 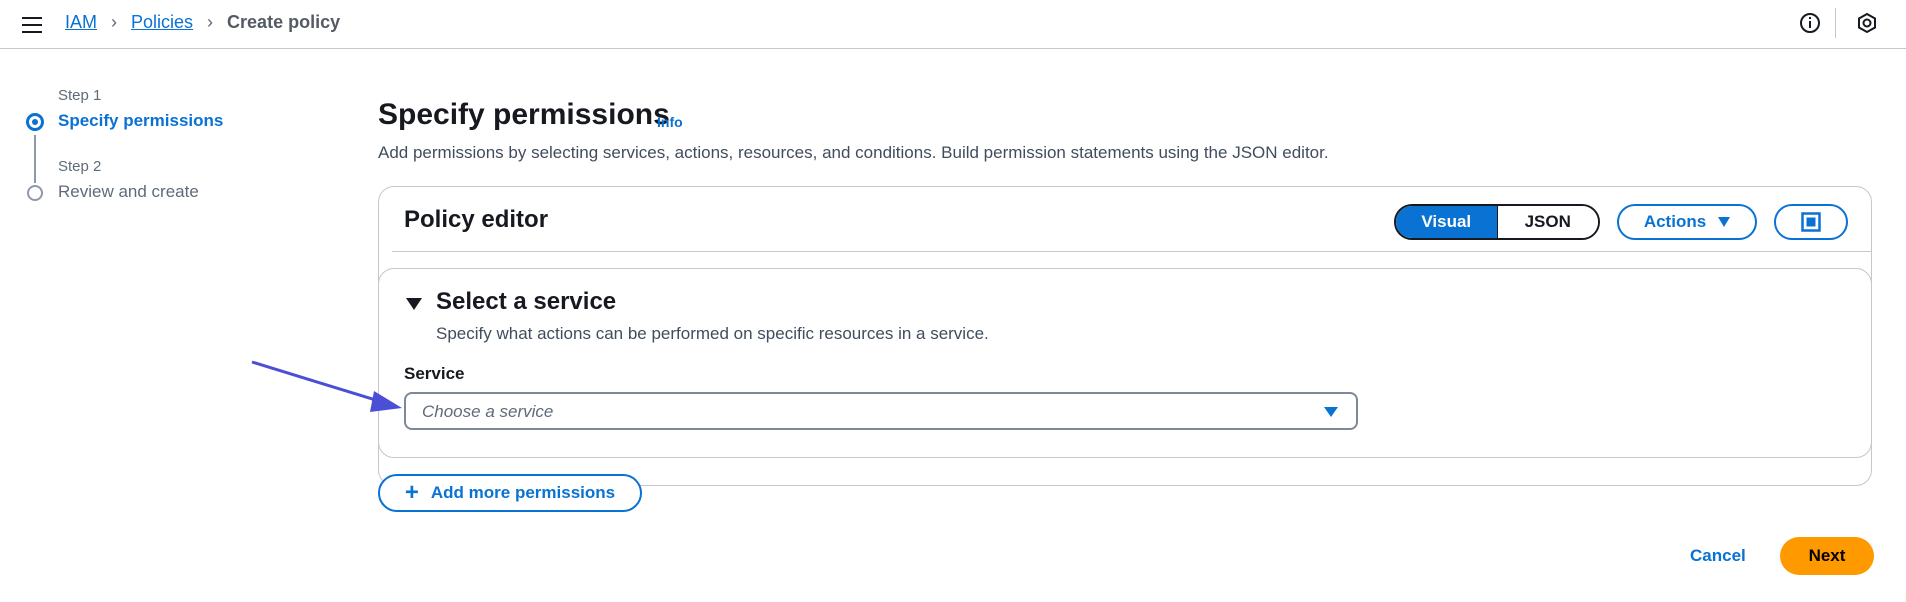 What do you see at coordinates (81, 22) in the screenshot?
I see `breadcrumb-iam: IAM` at bounding box center [81, 22].